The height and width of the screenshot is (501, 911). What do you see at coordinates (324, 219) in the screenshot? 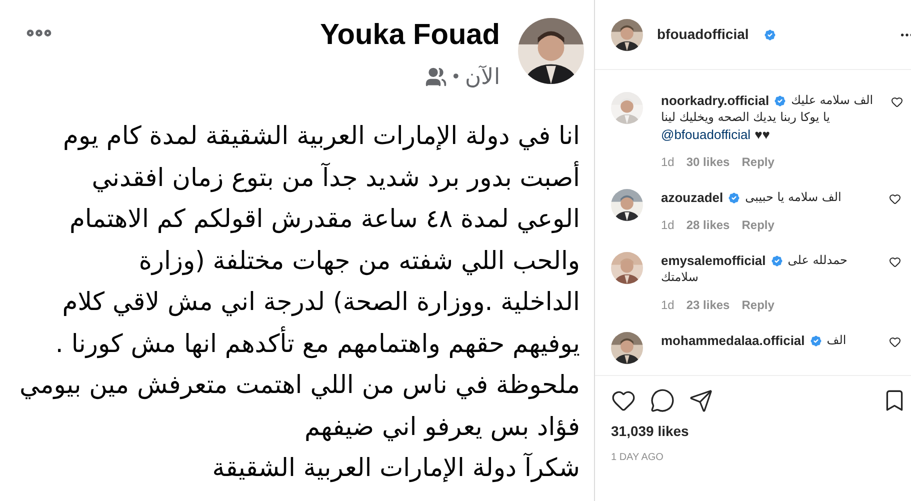
I see `post-text: الوعي لمدة ٤٨ ساعة مقدرش اقولكم كم الاهتمام` at bounding box center [324, 219].